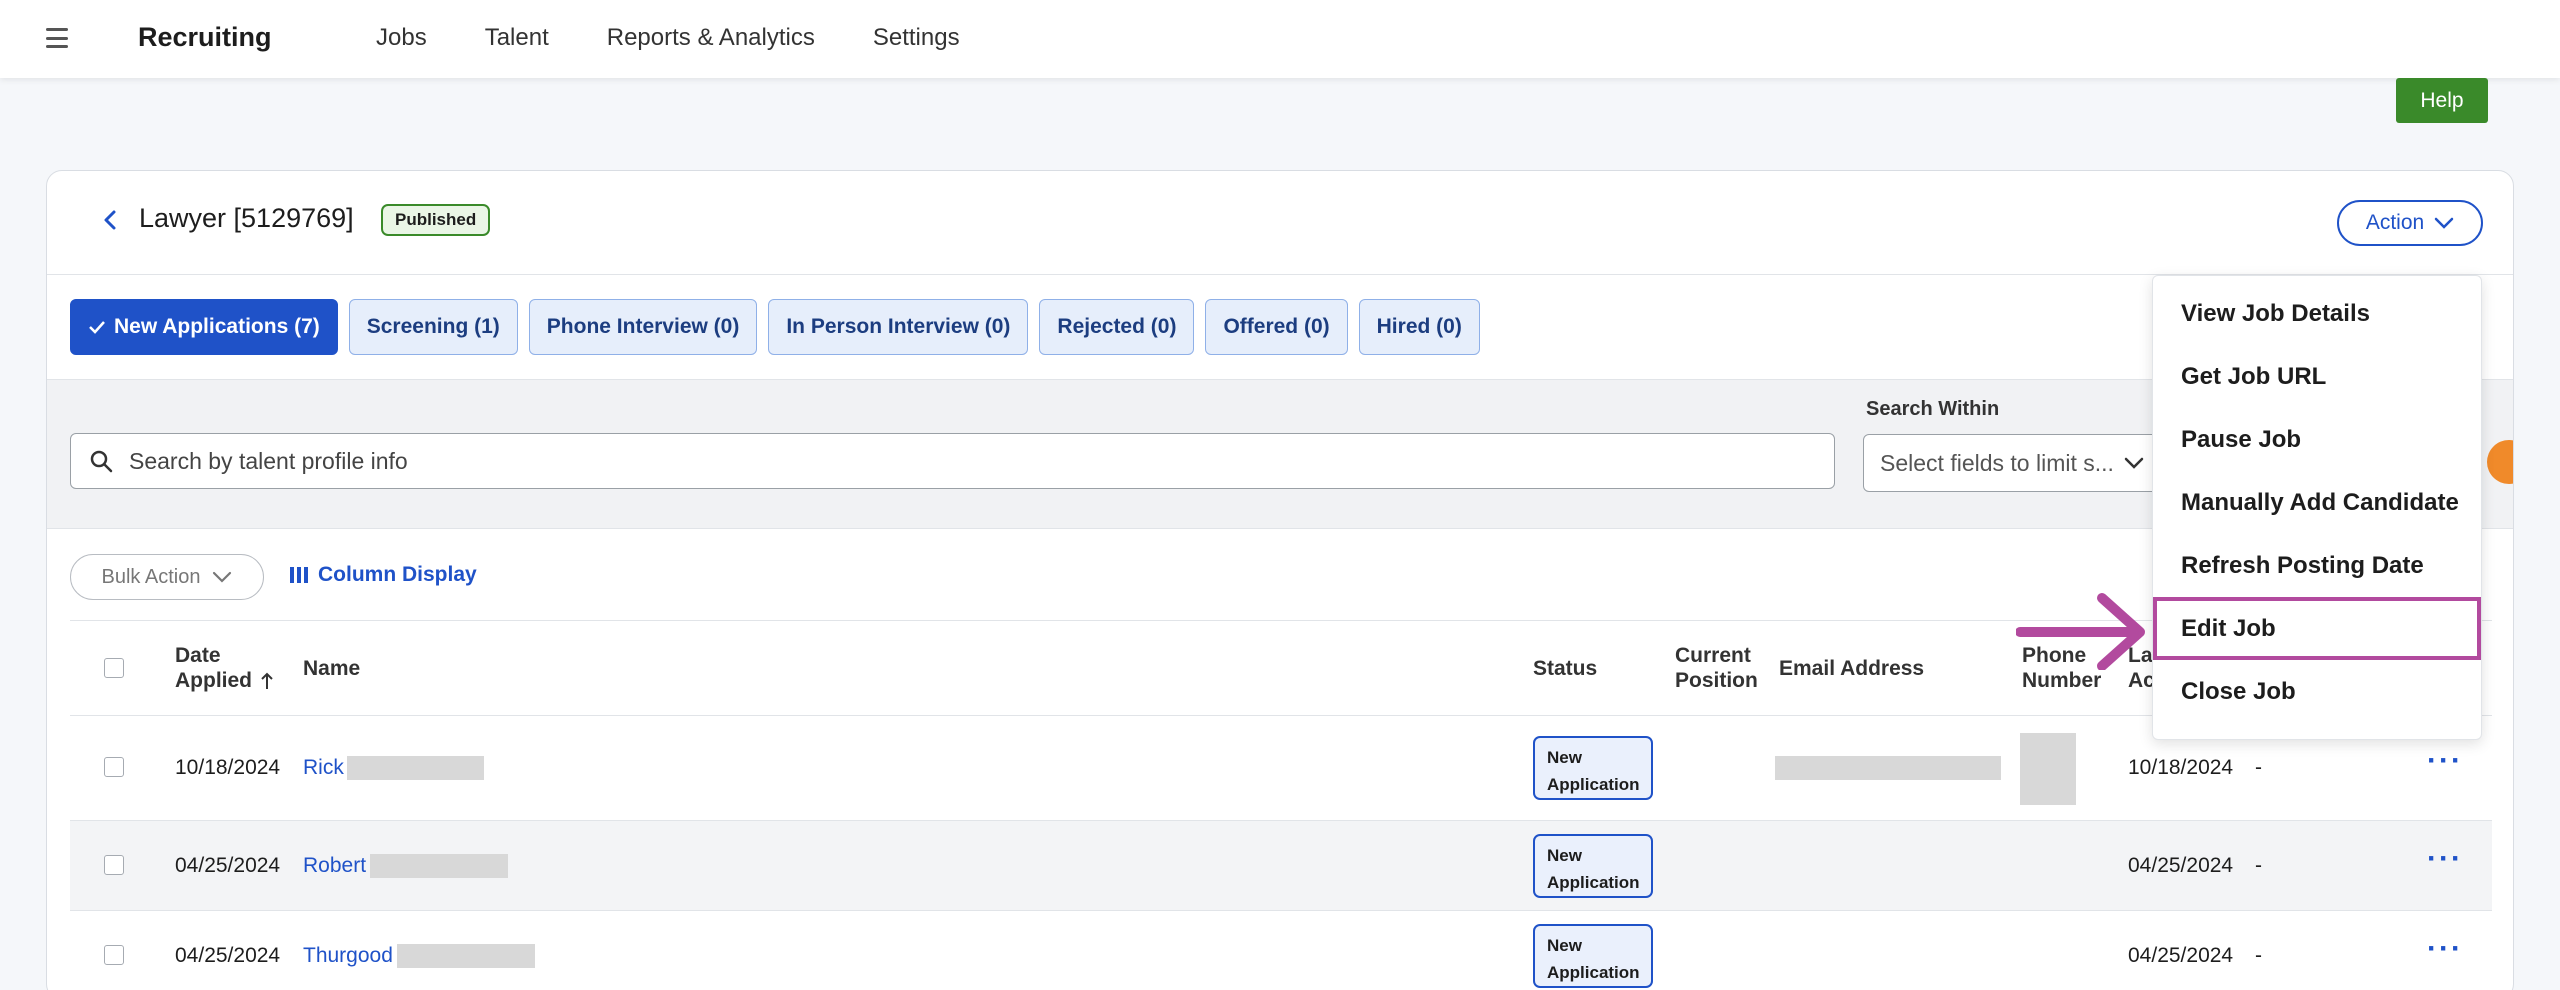  I want to click on header-text: Number, so click(2062, 680).